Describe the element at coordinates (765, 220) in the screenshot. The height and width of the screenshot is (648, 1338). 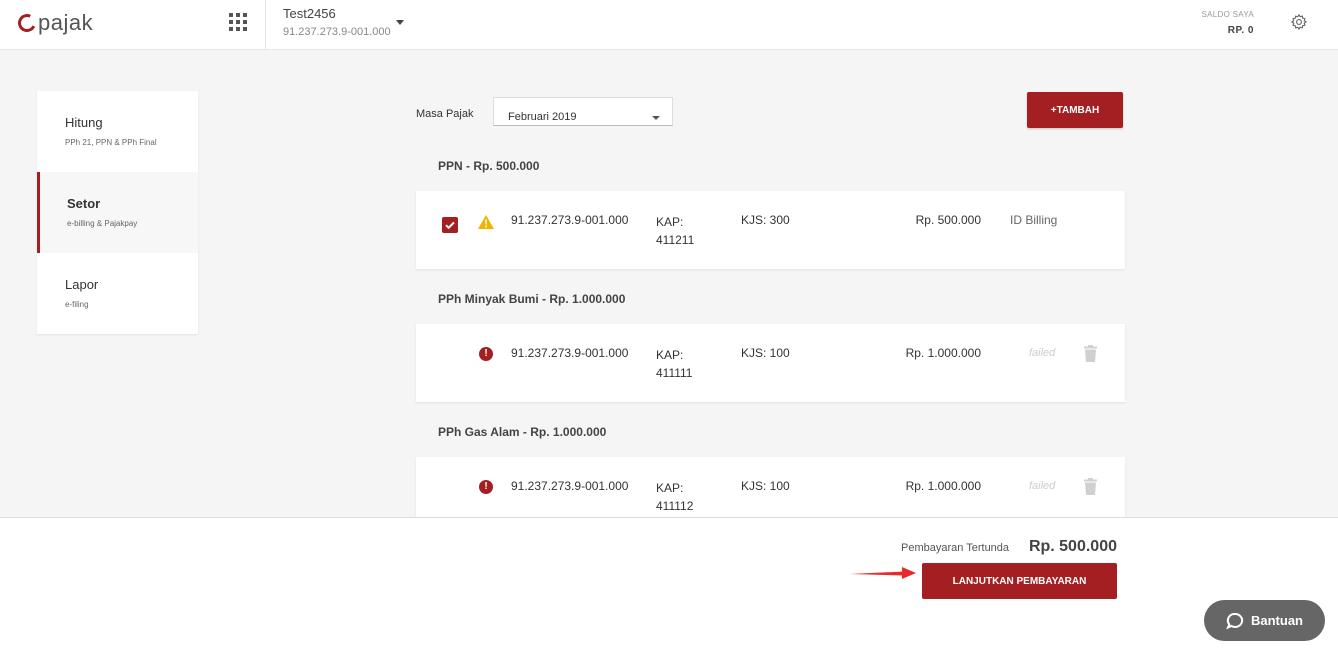
I see `row-kjs: KJS: 300` at that location.